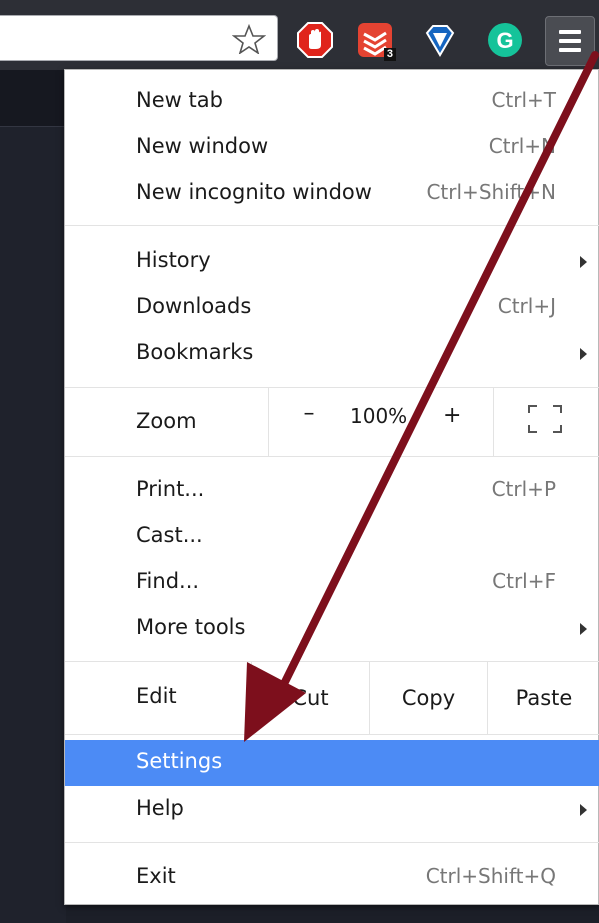  I want to click on menu-item-new-window: New window Ctrl+N, so click(332, 148).